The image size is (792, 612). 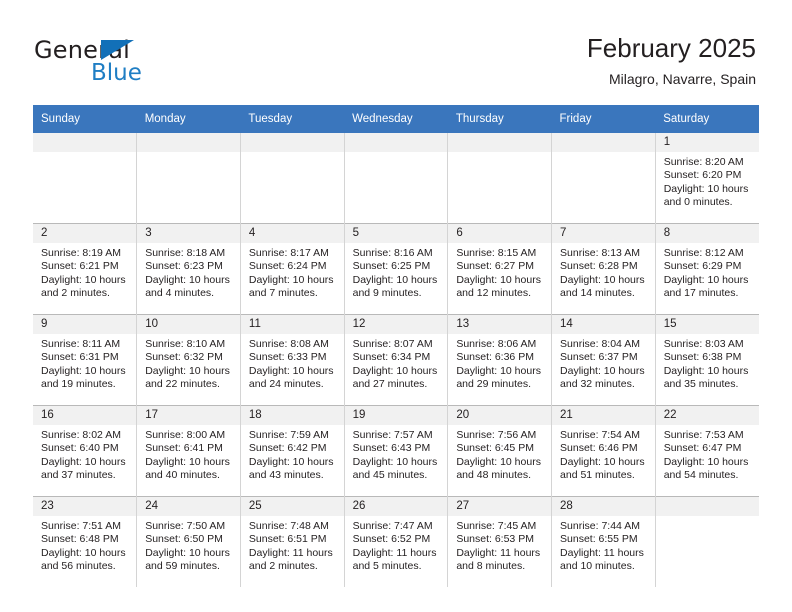 I want to click on sunset-text: Sunset: 6:27 PM, so click(x=495, y=266).